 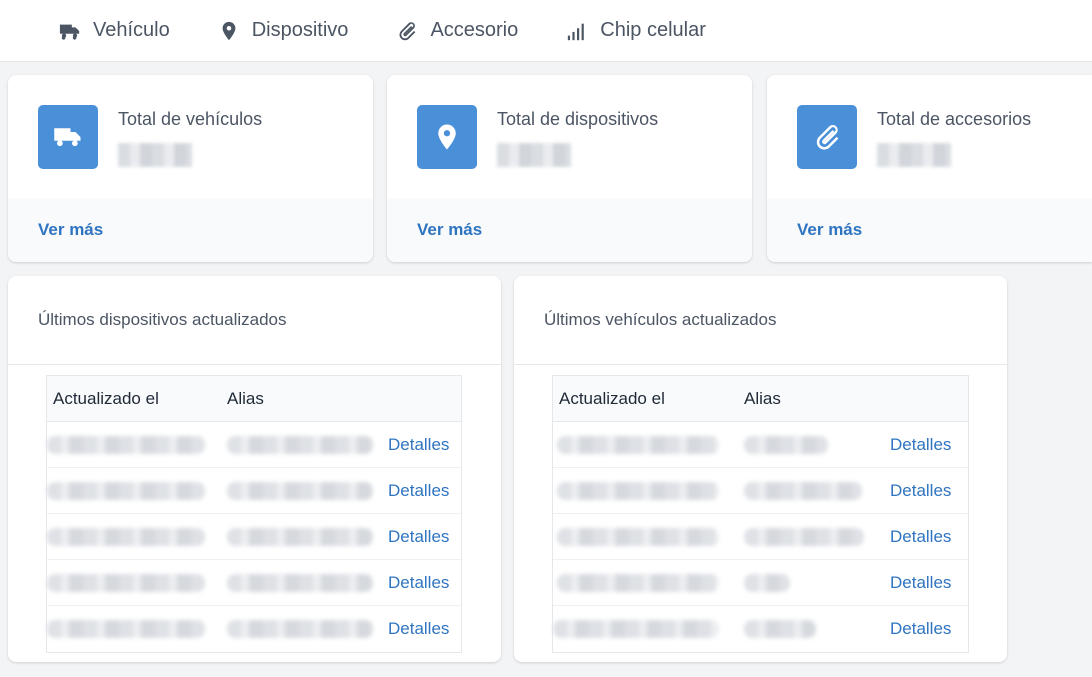 What do you see at coordinates (300, 30) in the screenshot?
I see `nav-label: Dispositivo` at bounding box center [300, 30].